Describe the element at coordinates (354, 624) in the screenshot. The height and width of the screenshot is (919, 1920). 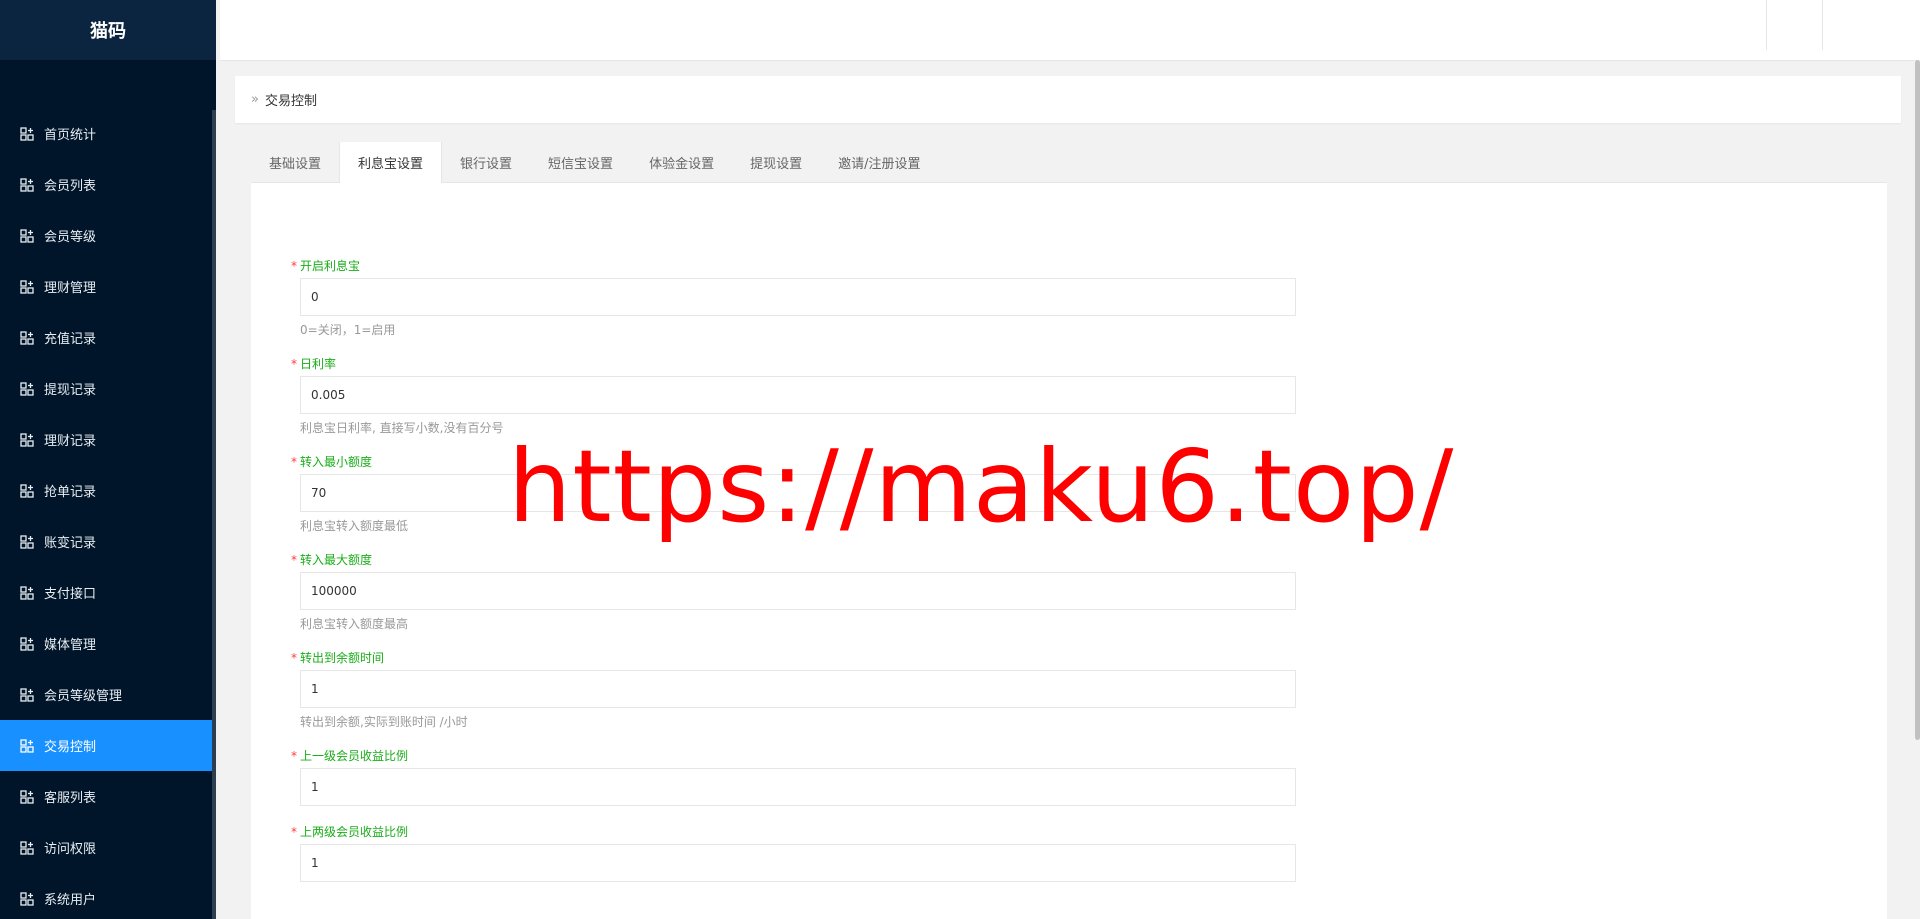
I see `field-help-text: 利息宝转入额度最高` at that location.